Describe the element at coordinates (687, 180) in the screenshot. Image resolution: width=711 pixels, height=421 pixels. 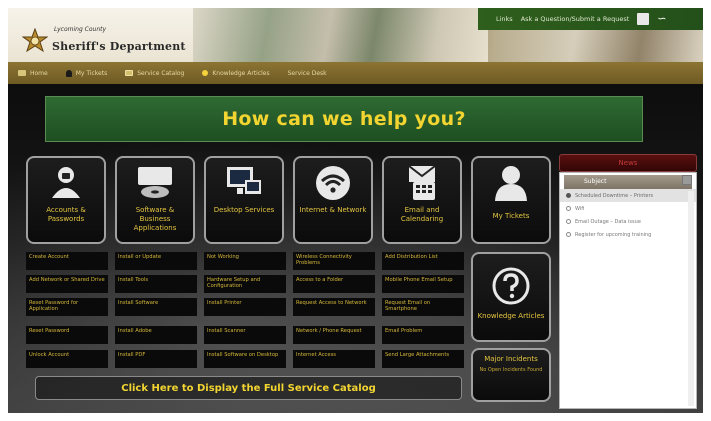
I see `close-icon` at that location.